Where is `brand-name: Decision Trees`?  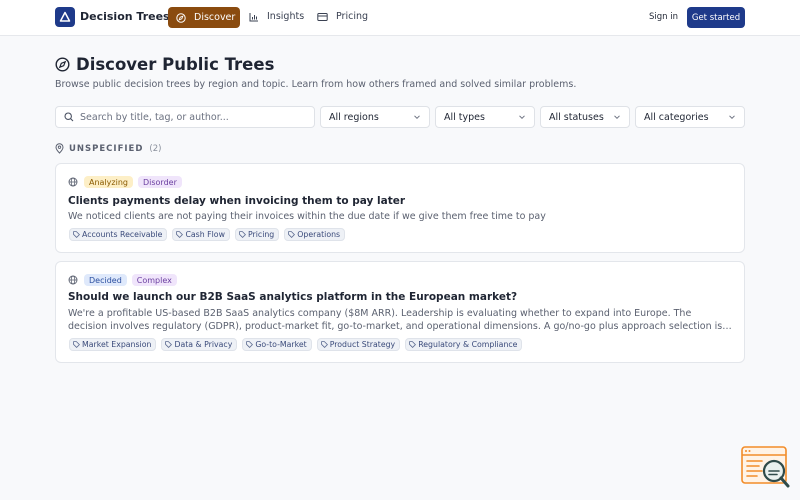
brand-name: Decision Trees is located at coordinates (125, 16).